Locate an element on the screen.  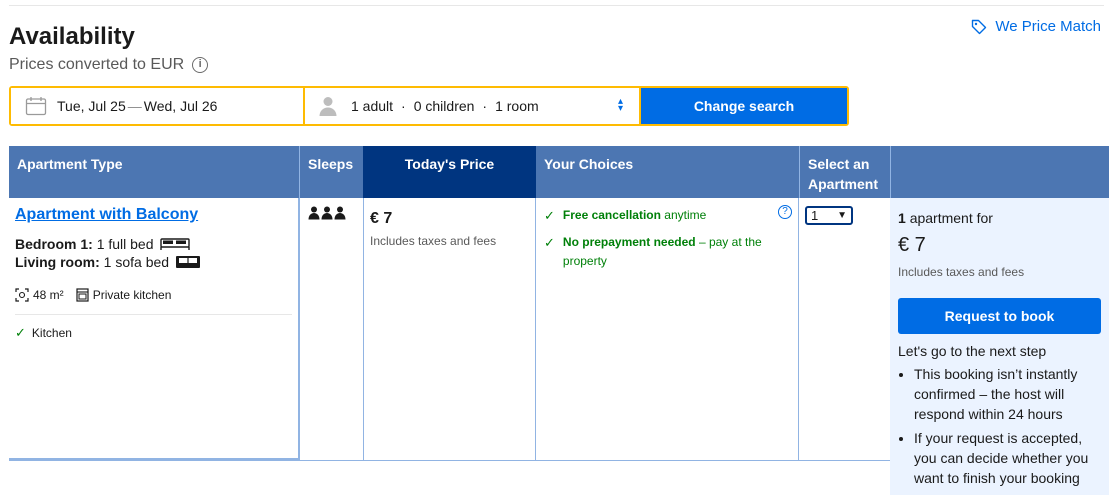
area-value: 48 m² is located at coordinates (48, 295).